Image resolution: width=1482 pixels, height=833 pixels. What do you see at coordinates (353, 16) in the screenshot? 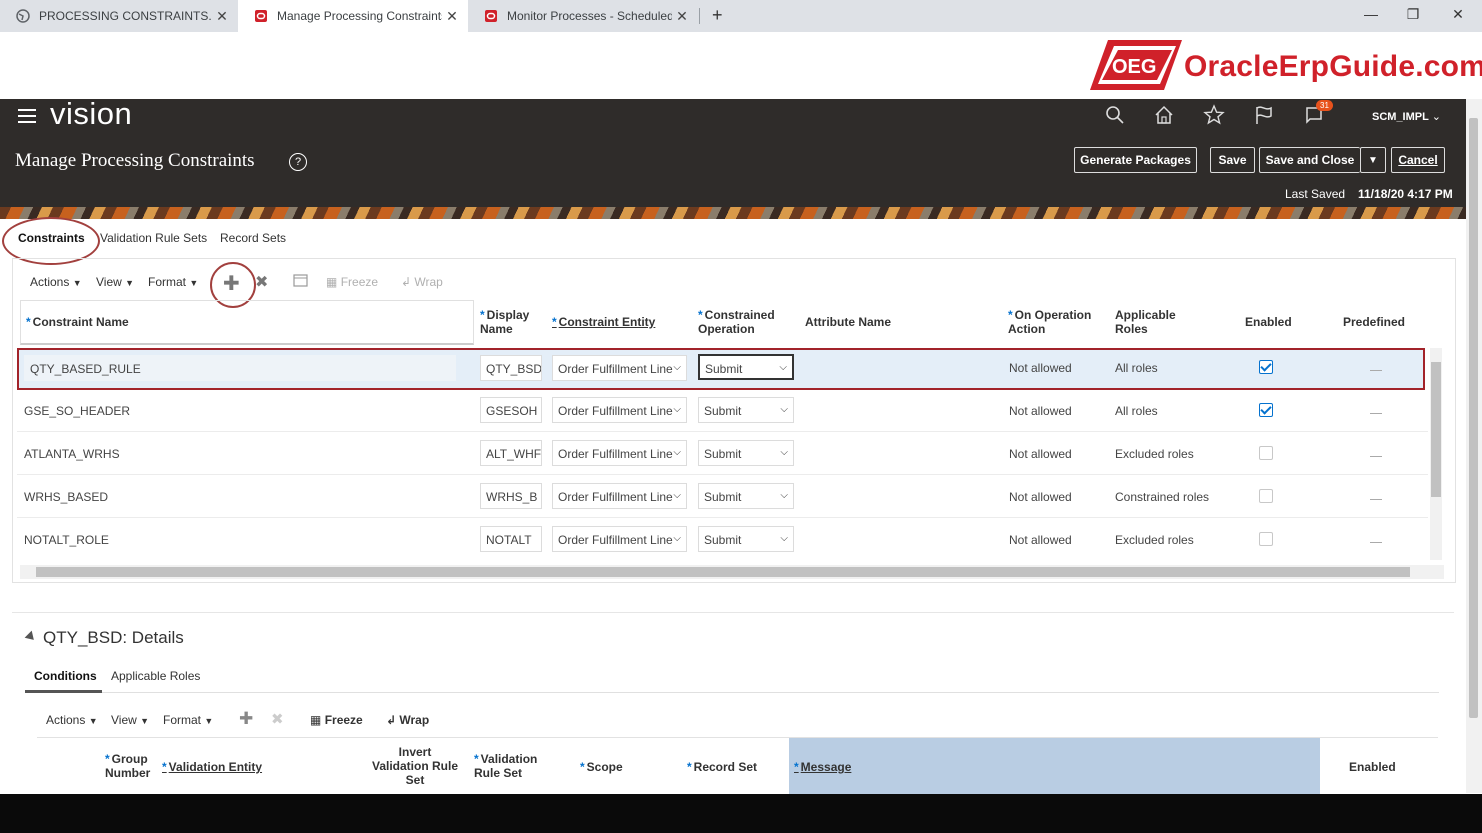
I see `browser-tab-manage-constraints: Manage Processing Constraints - ✕` at bounding box center [353, 16].